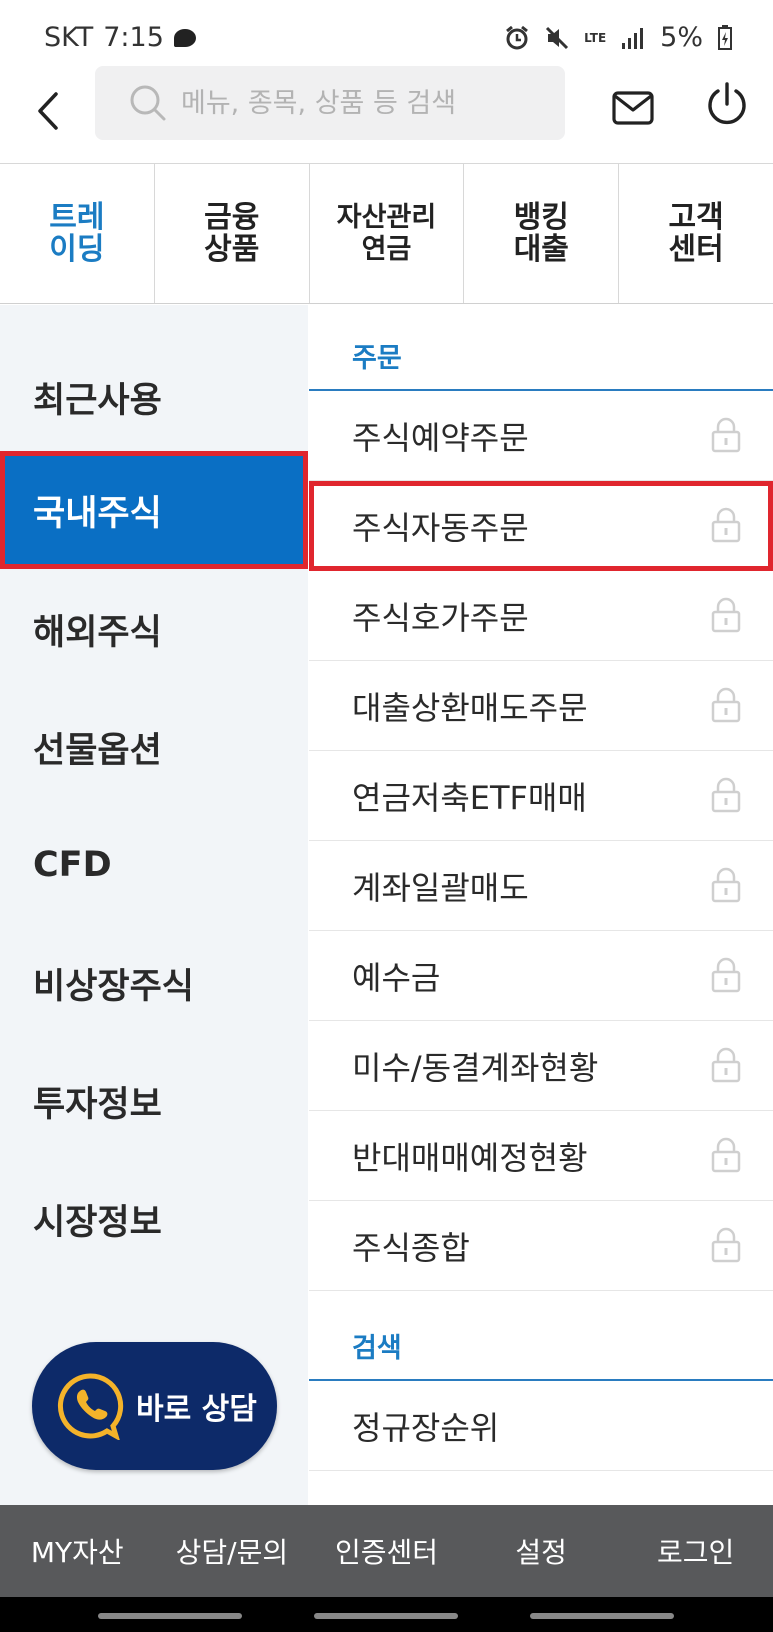 Image resolution: width=773 pixels, height=1632 pixels. I want to click on signal-icon, so click(633, 38).